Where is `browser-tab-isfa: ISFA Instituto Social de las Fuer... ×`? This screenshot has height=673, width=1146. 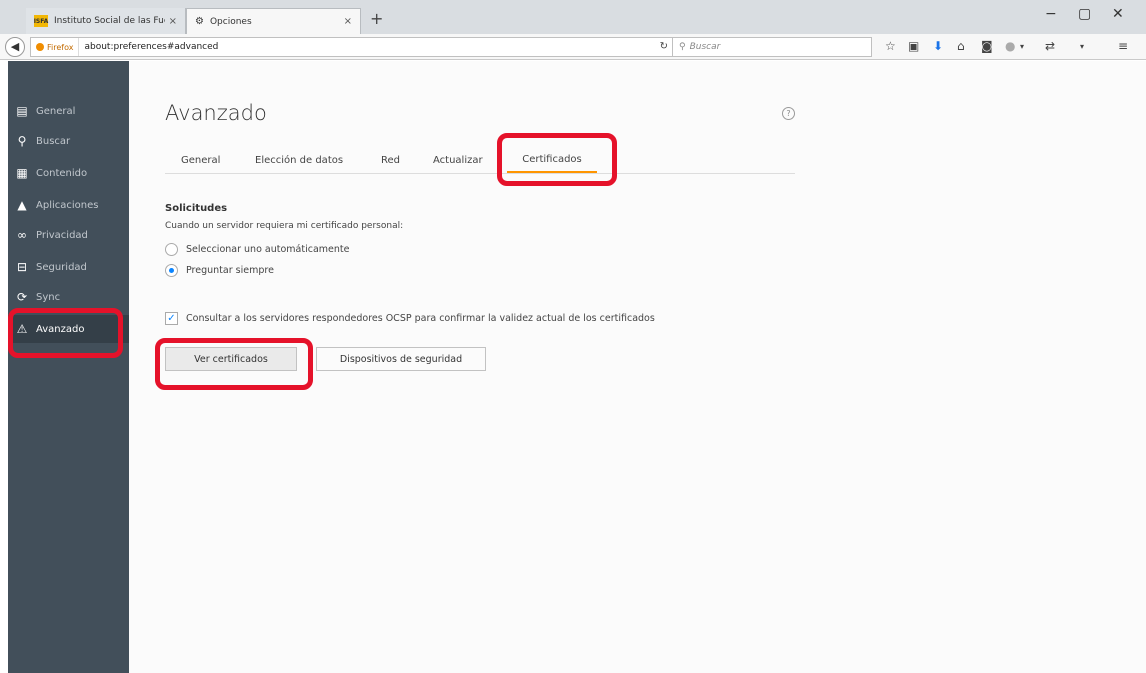 browser-tab-isfa: ISFA Instituto Social de las Fuer... × is located at coordinates (106, 21).